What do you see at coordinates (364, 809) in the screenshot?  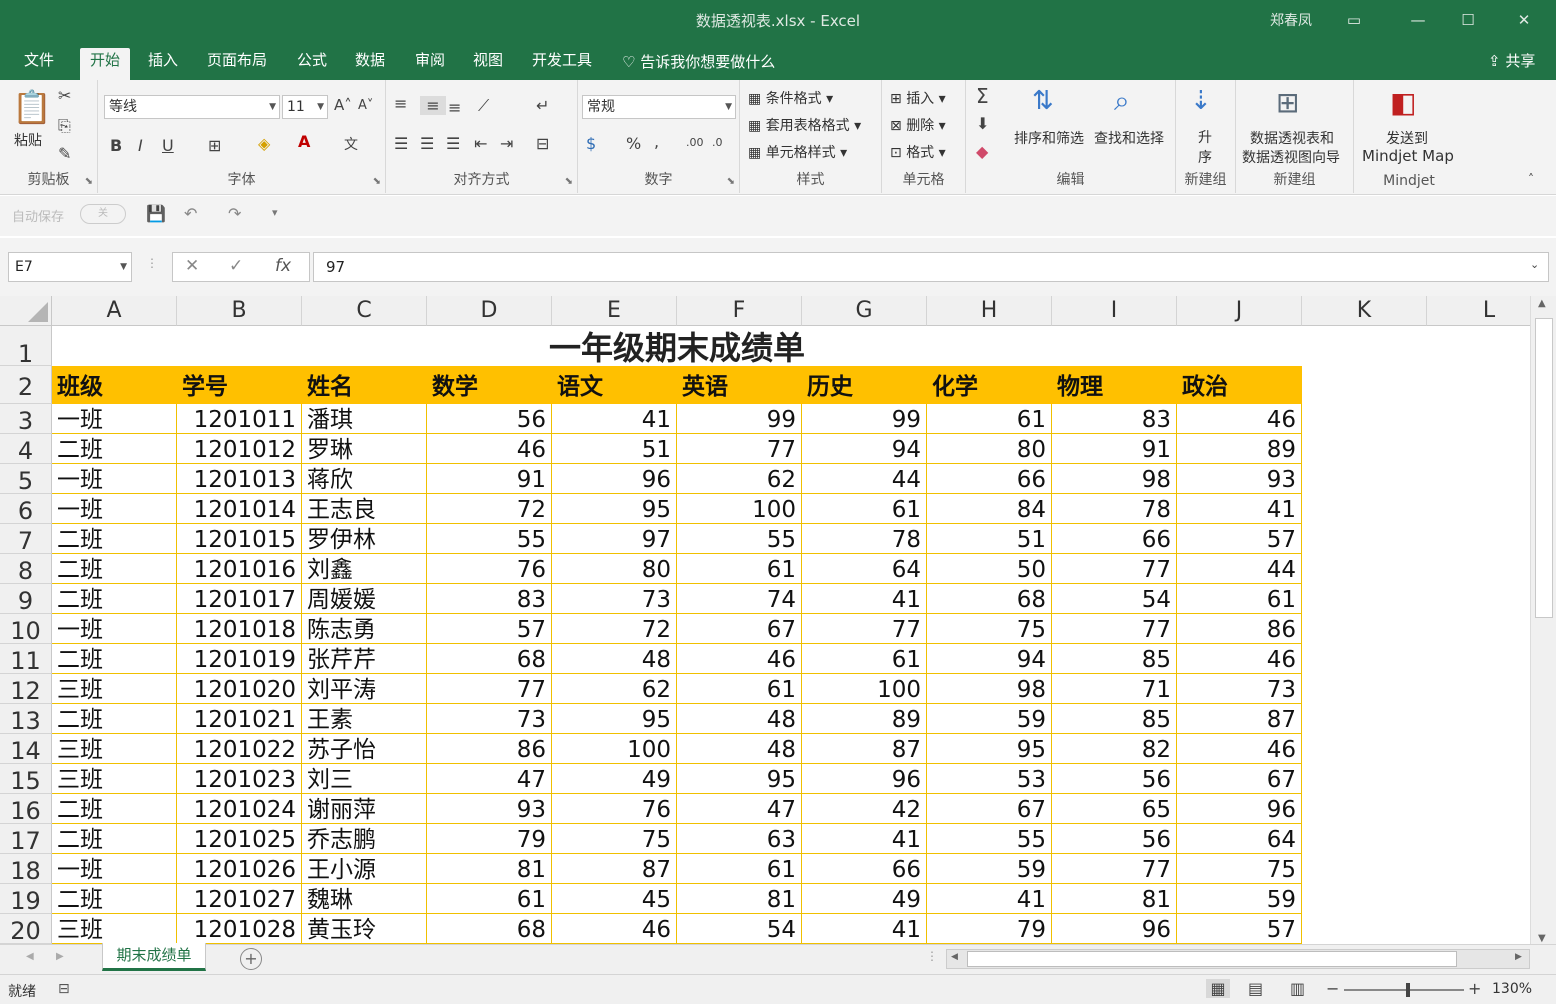 I see `table-cell: 谢丽萍` at bounding box center [364, 809].